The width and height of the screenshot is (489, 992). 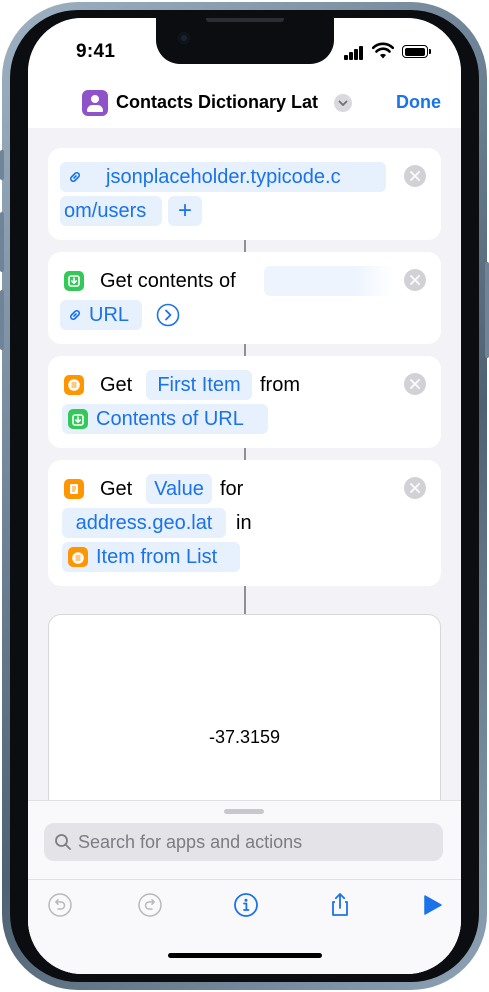 What do you see at coordinates (340, 905) in the screenshot?
I see `share-icon` at bounding box center [340, 905].